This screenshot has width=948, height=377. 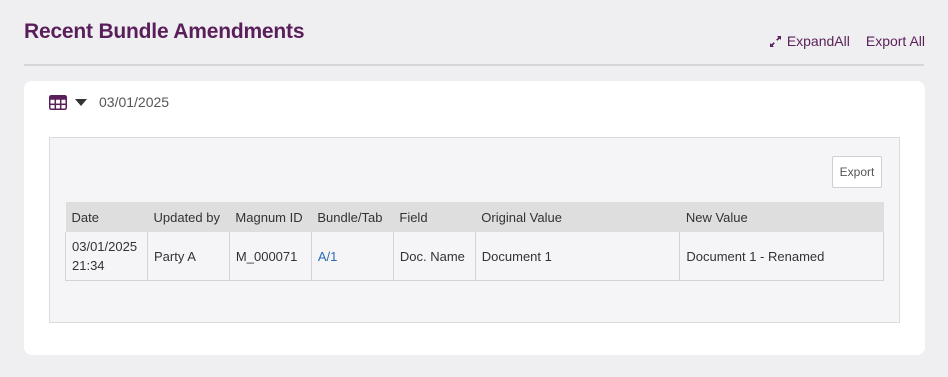 What do you see at coordinates (781, 217) in the screenshot?
I see `column-header-new-value: New Value` at bounding box center [781, 217].